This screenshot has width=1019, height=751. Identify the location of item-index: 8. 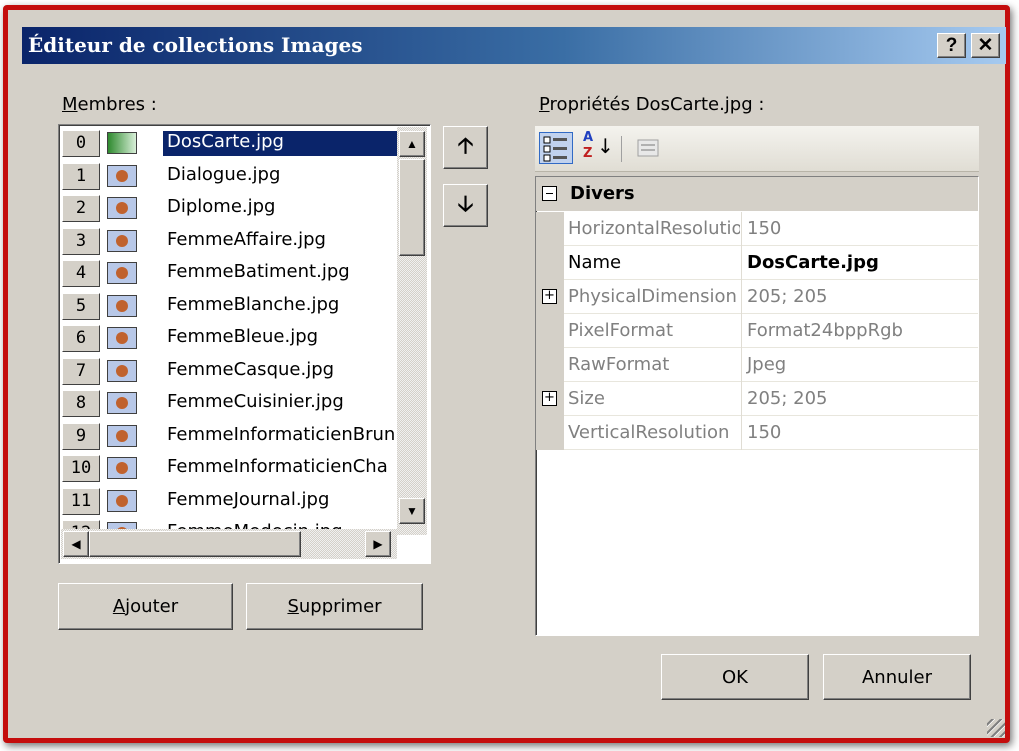
(81, 403).